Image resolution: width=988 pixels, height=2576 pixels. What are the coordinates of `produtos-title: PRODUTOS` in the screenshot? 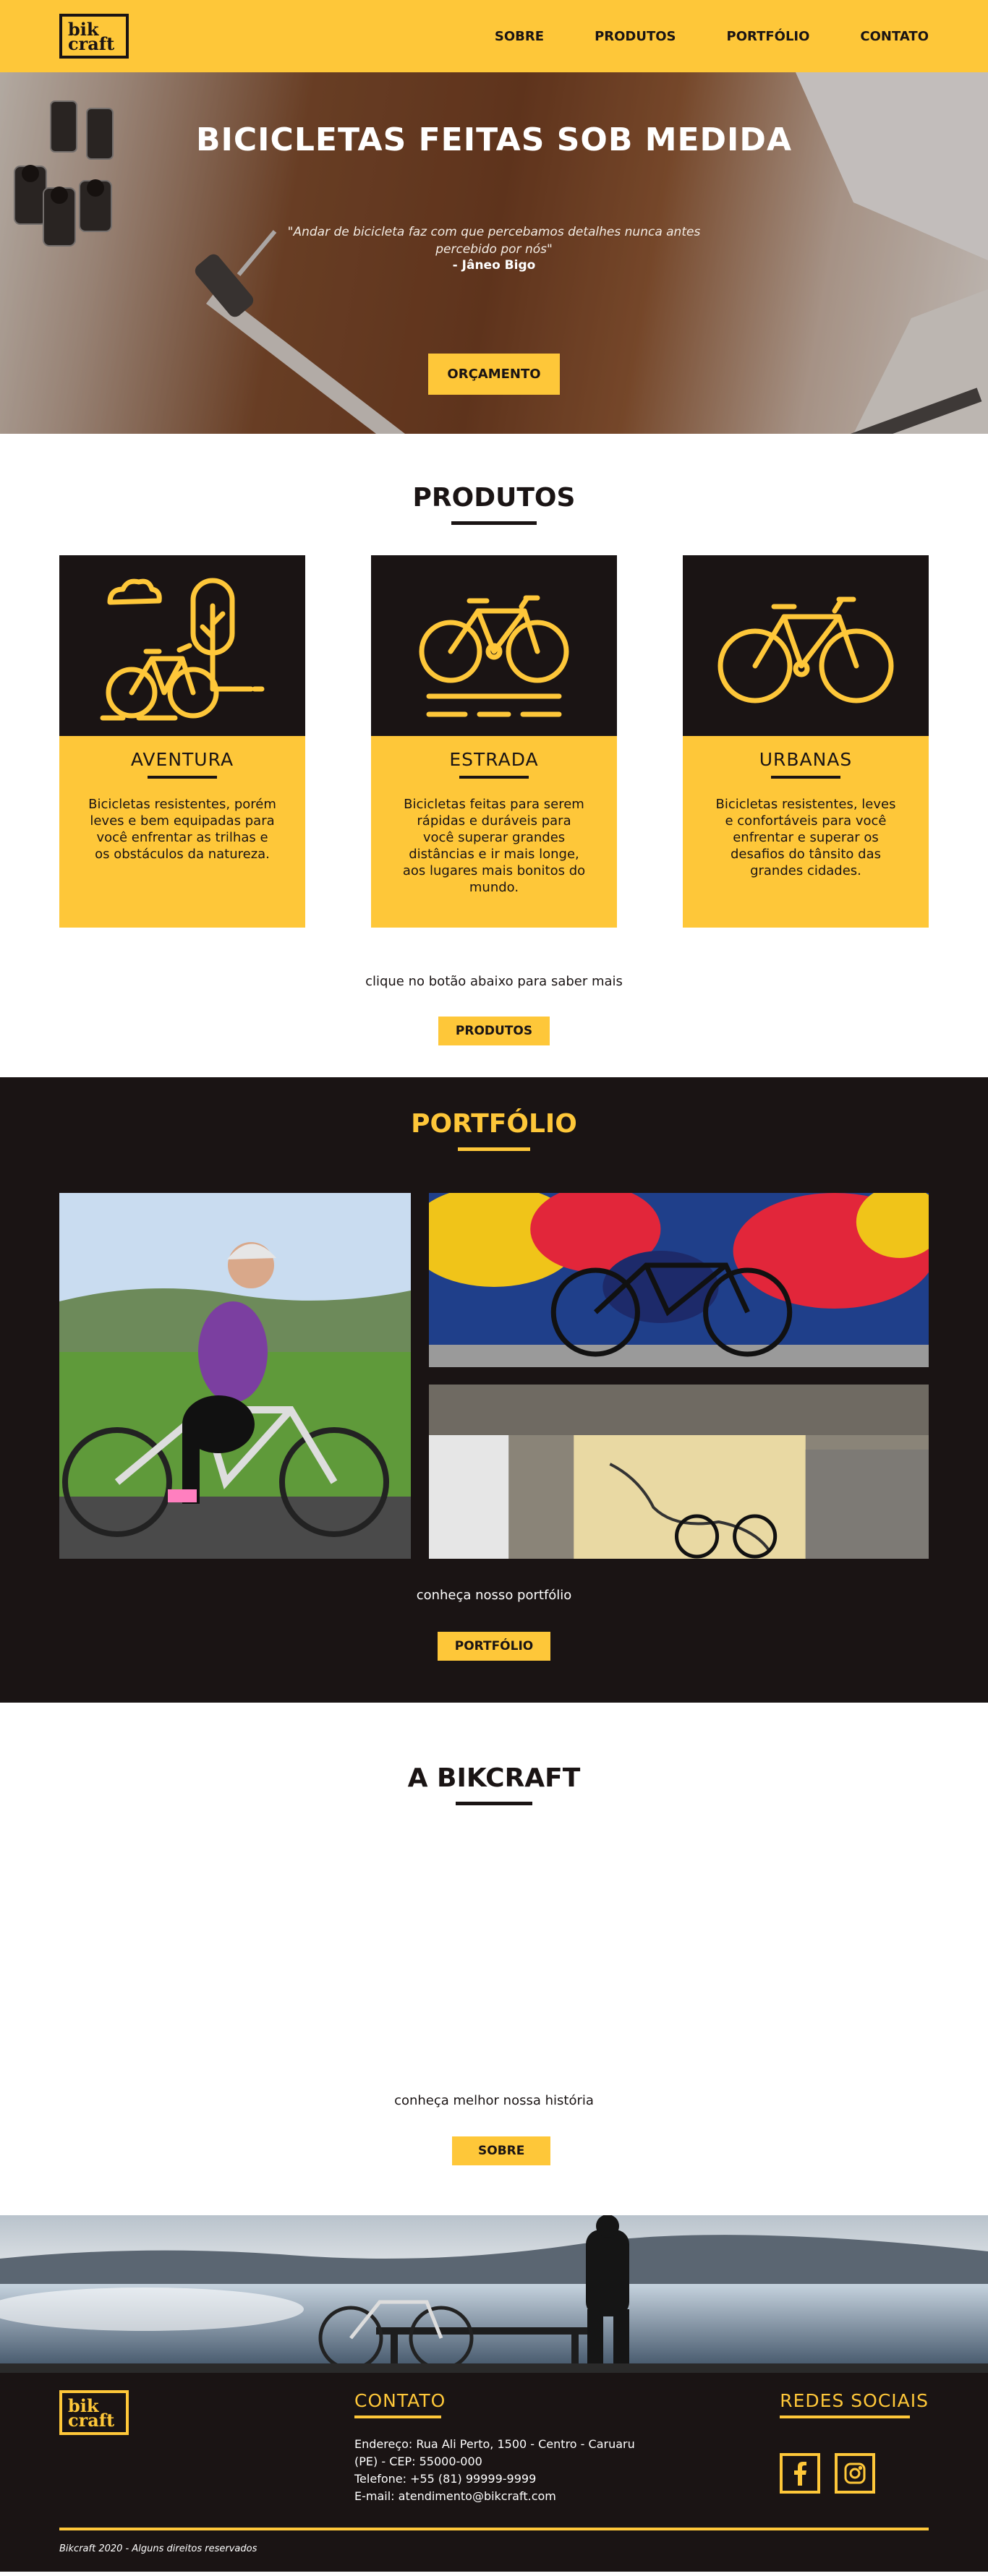 It's located at (494, 498).